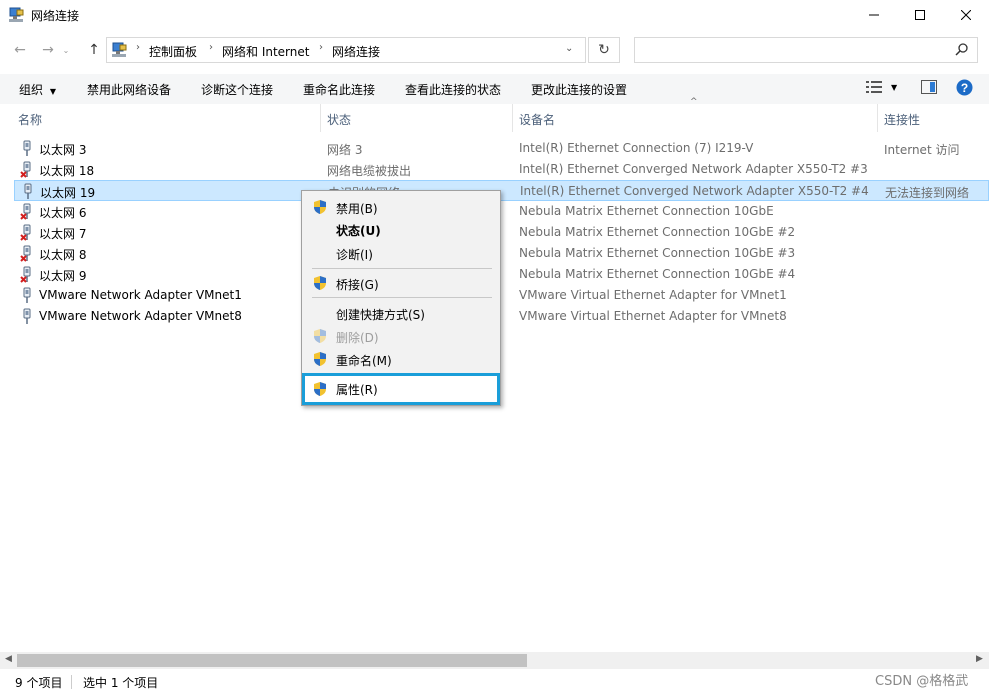  I want to click on connection-status: 网络电缆被拔出, so click(369, 171).